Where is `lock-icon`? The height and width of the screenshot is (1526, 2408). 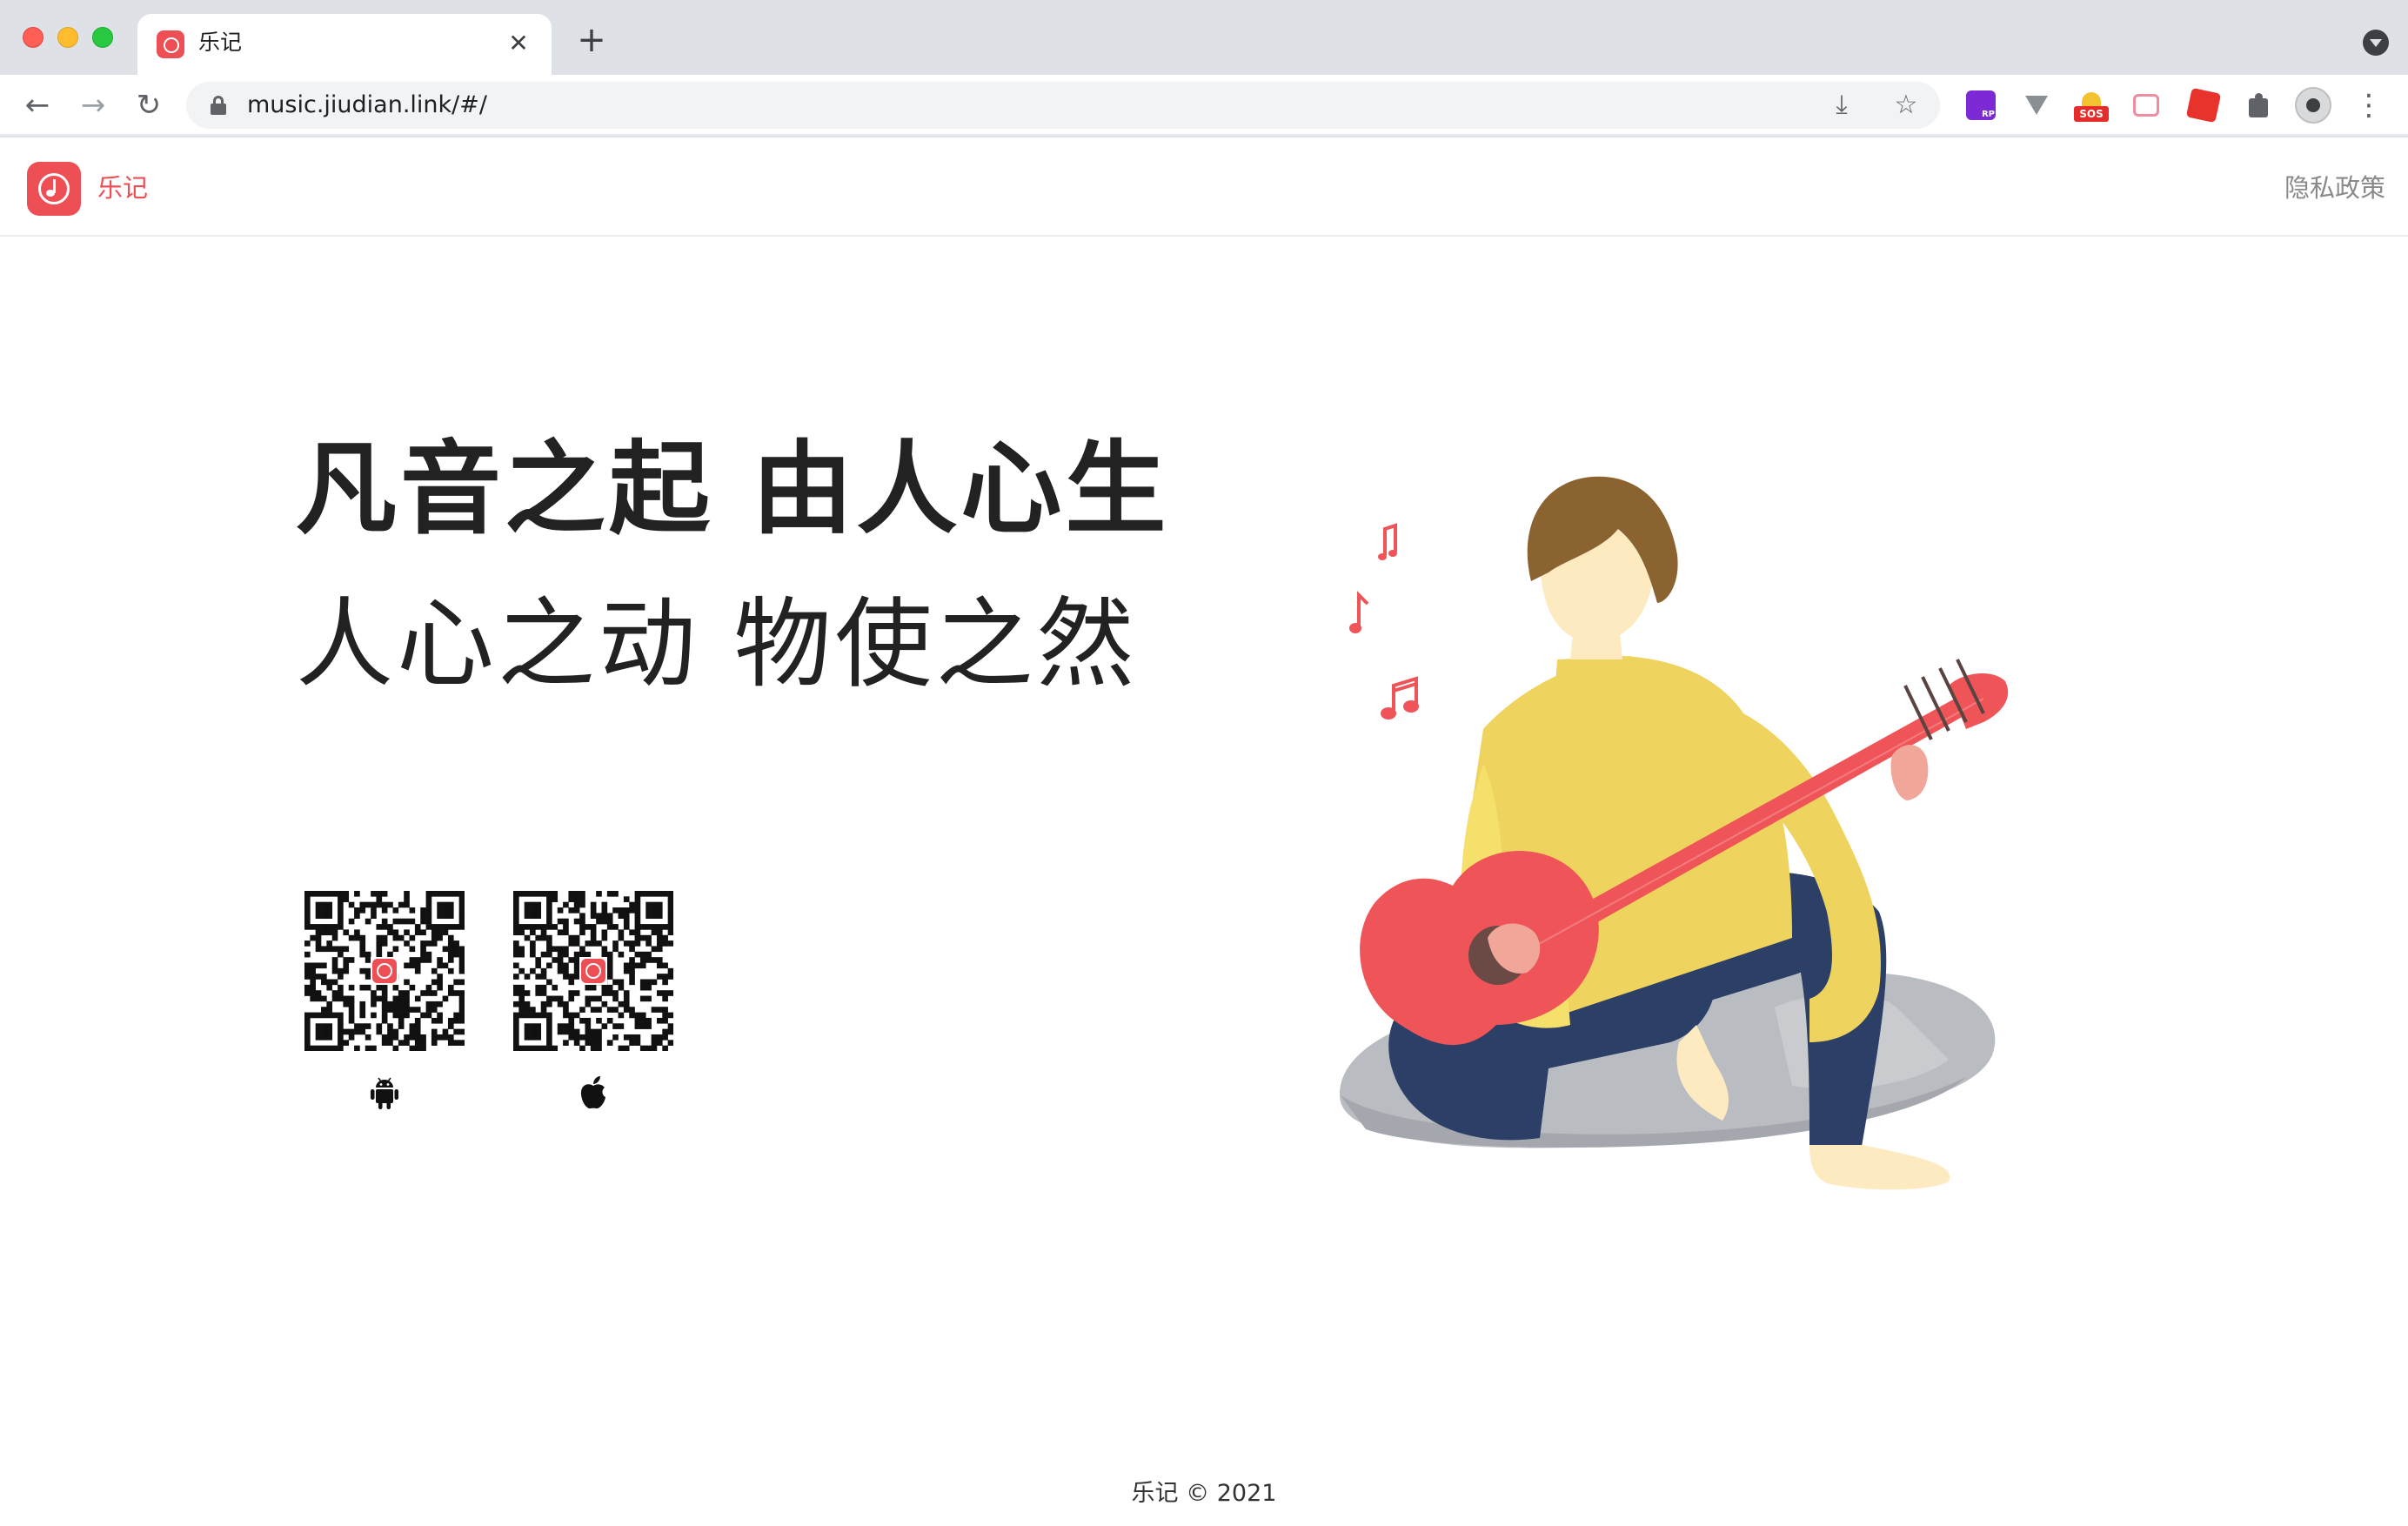
lock-icon is located at coordinates (218, 106).